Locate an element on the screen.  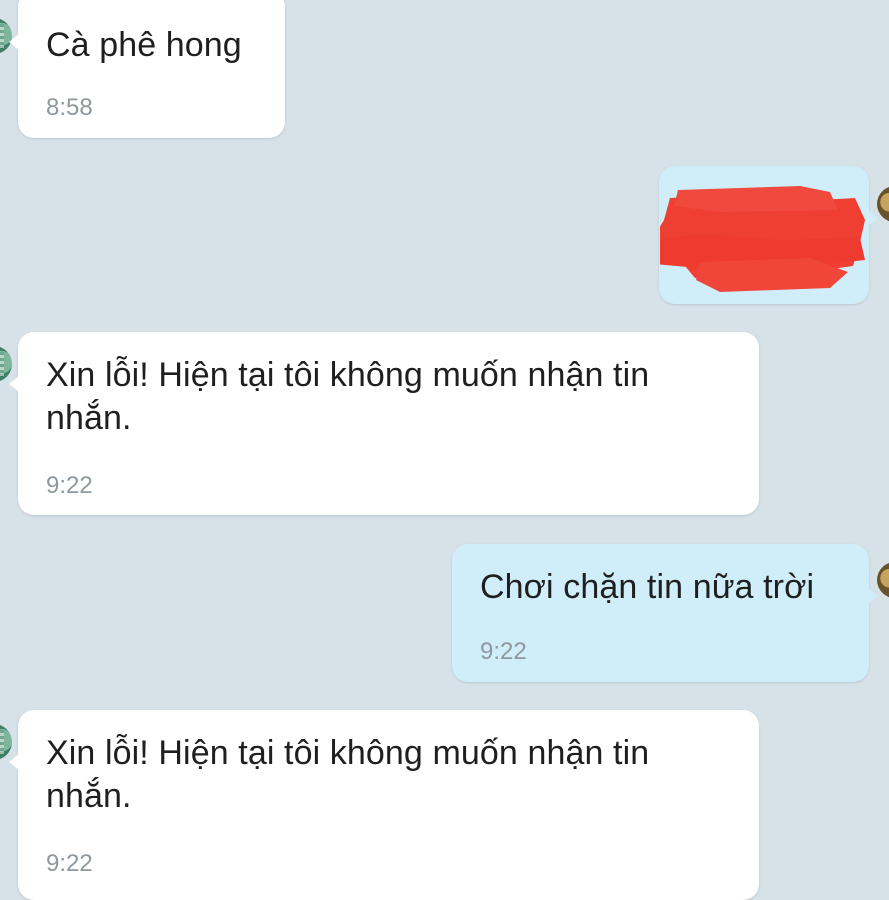
message-bubble-incoming: Cà phê hong 8:58 is located at coordinates (147, 69).